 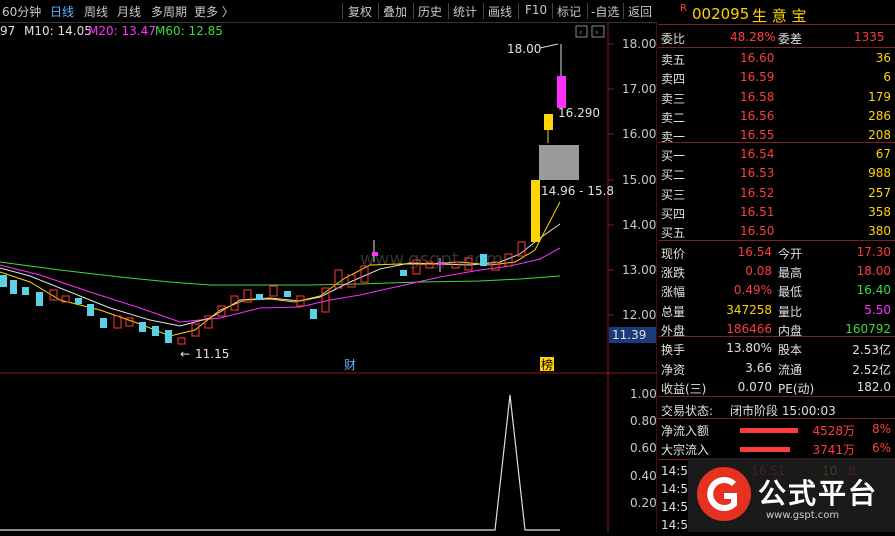 I want to click on tab-weekly: 周线, so click(x=96, y=11).